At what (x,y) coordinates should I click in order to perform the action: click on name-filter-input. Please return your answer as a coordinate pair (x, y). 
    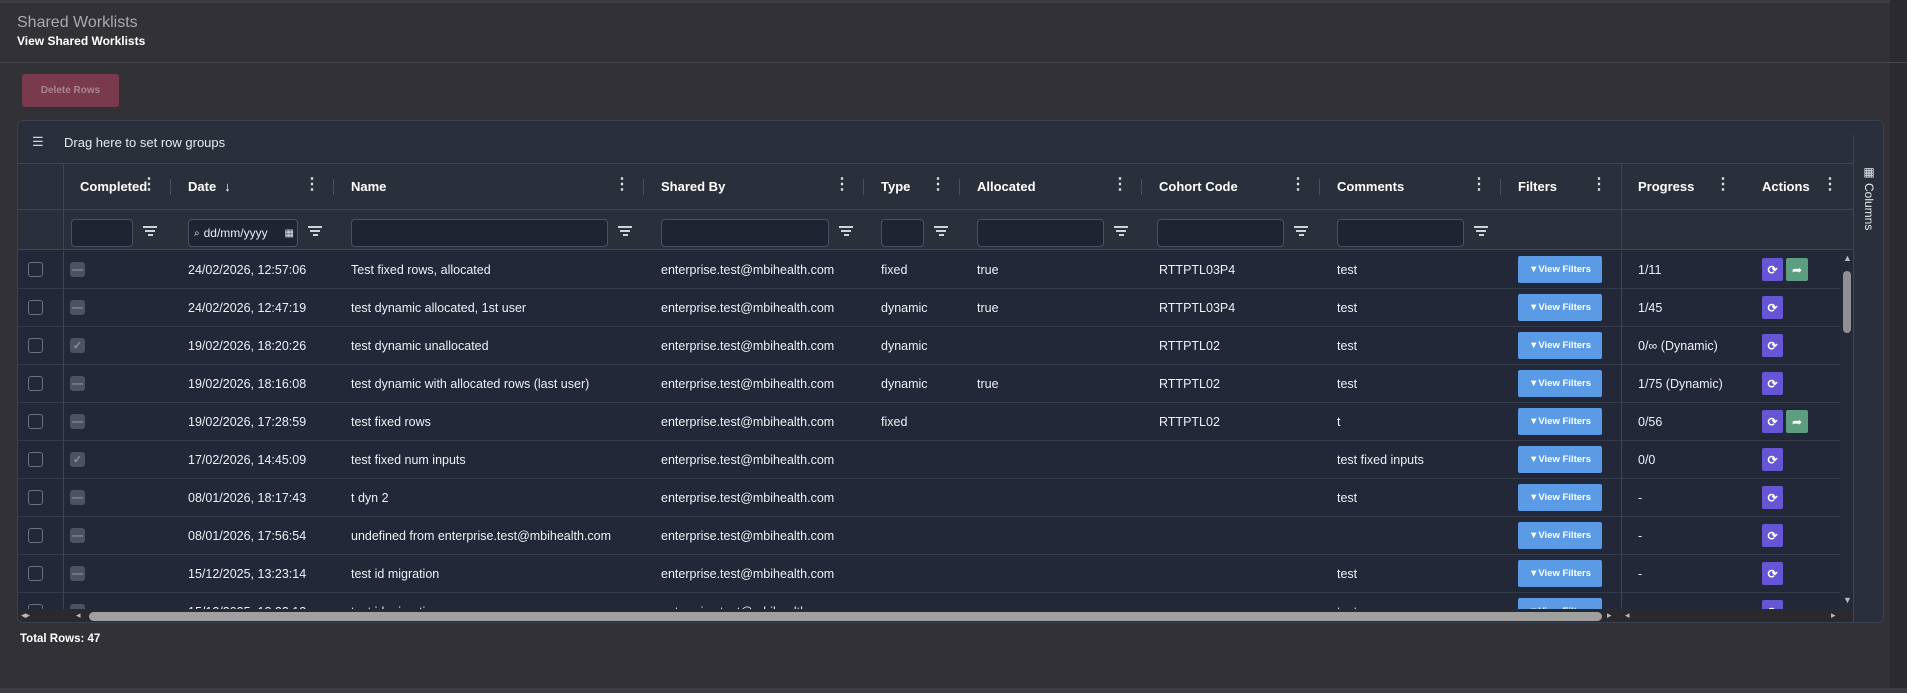
    Looking at the image, I should click on (479, 233).